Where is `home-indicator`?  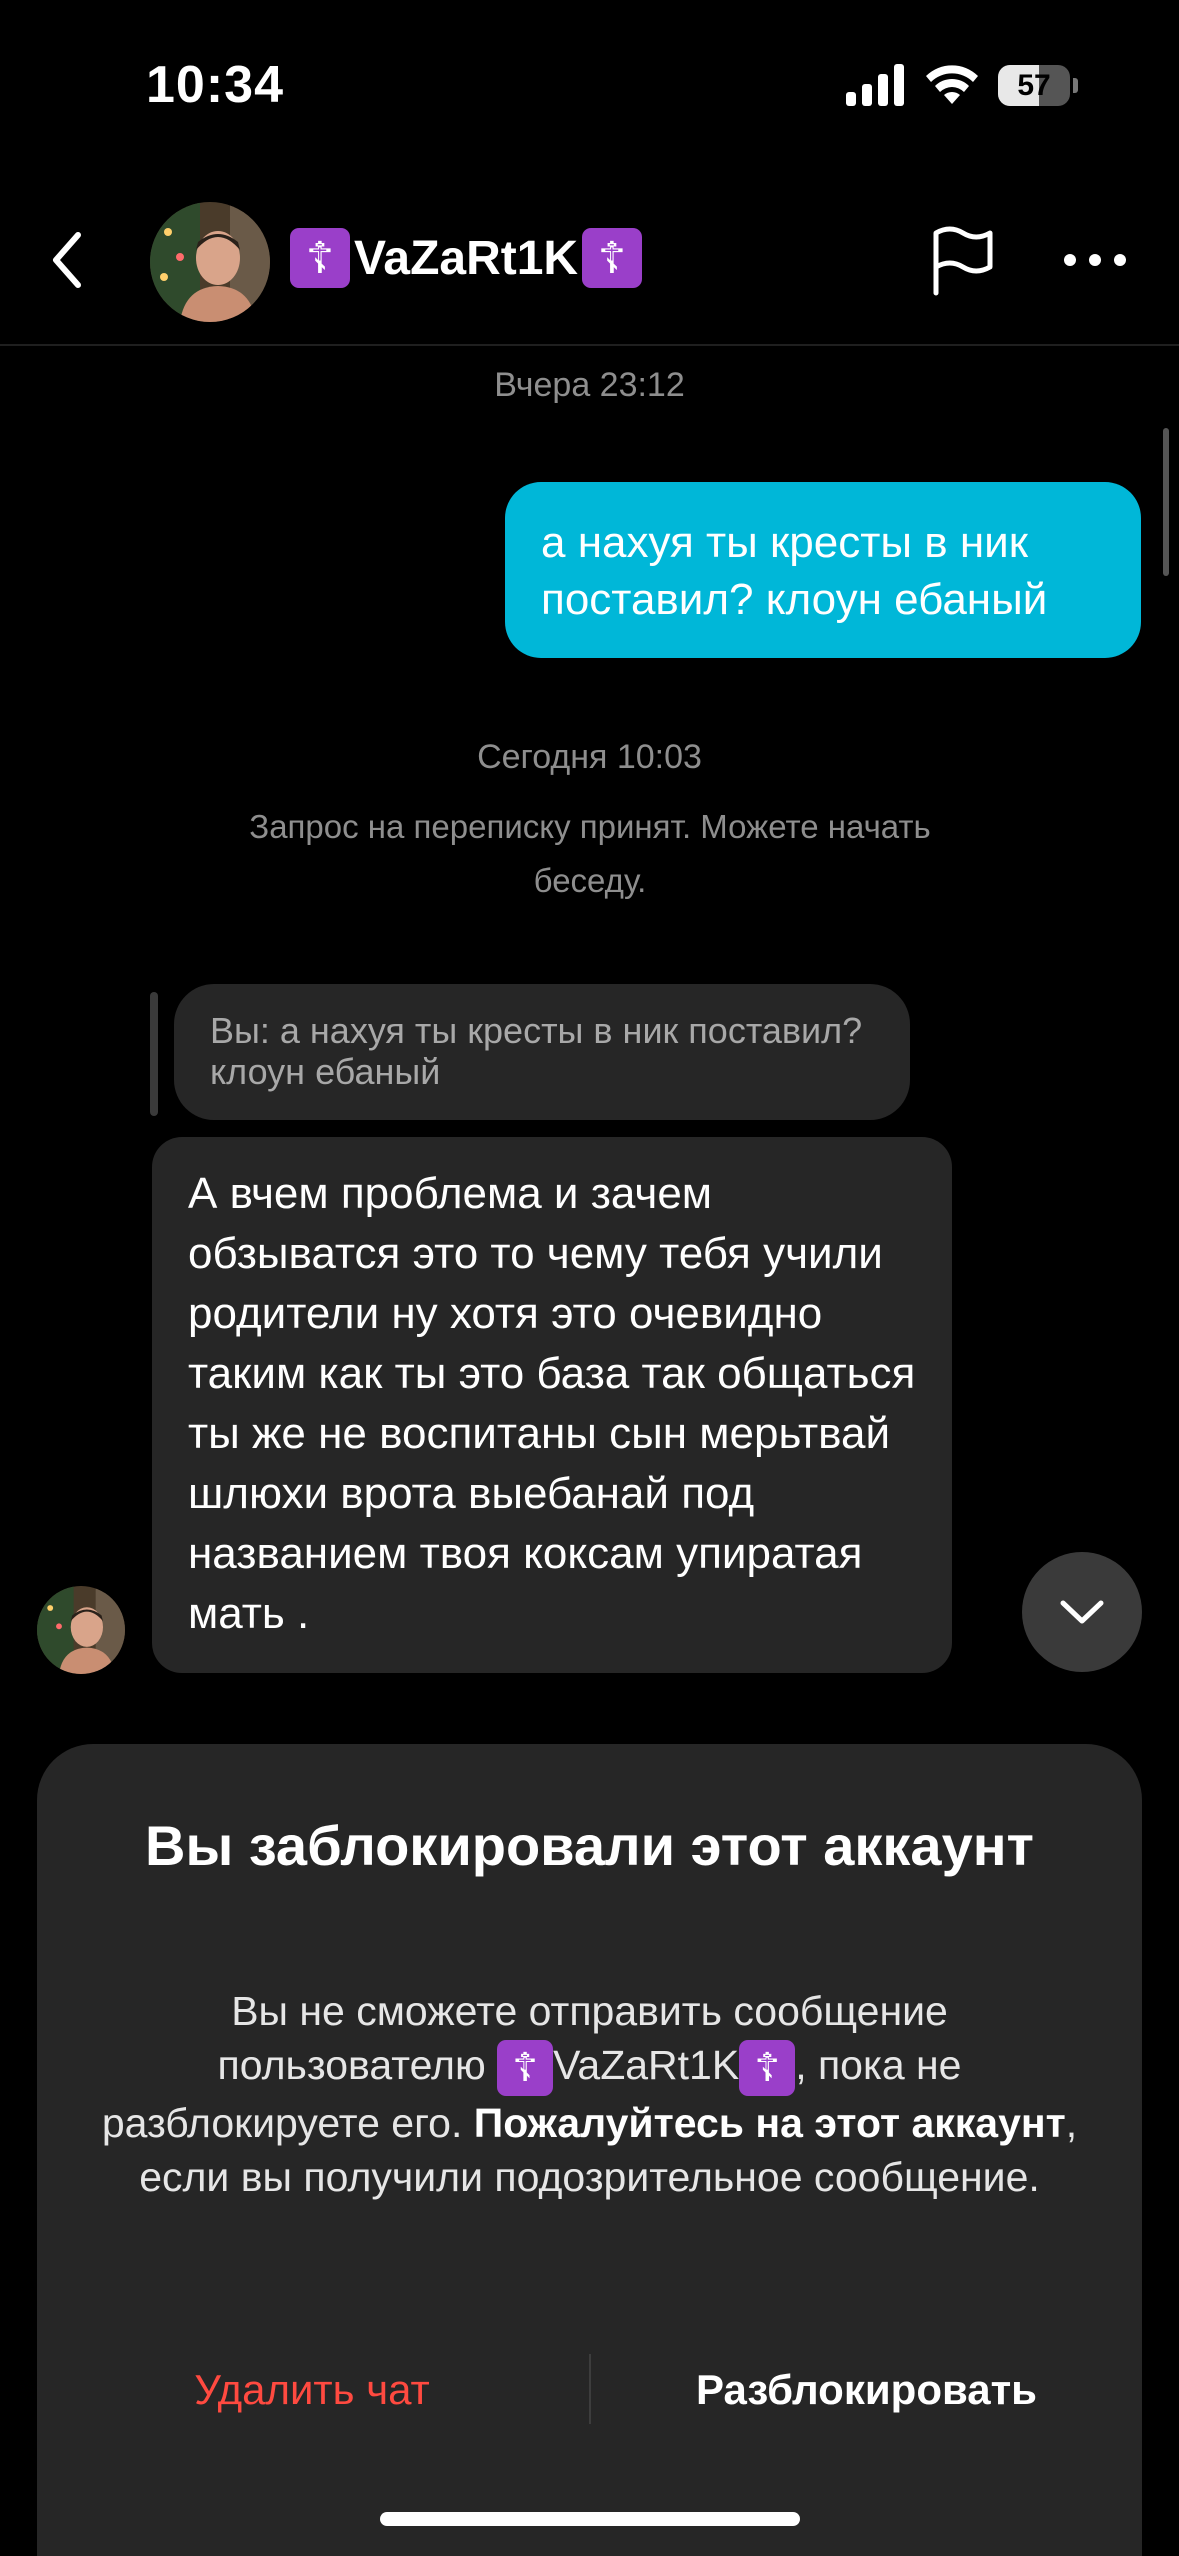 home-indicator is located at coordinates (590, 2519).